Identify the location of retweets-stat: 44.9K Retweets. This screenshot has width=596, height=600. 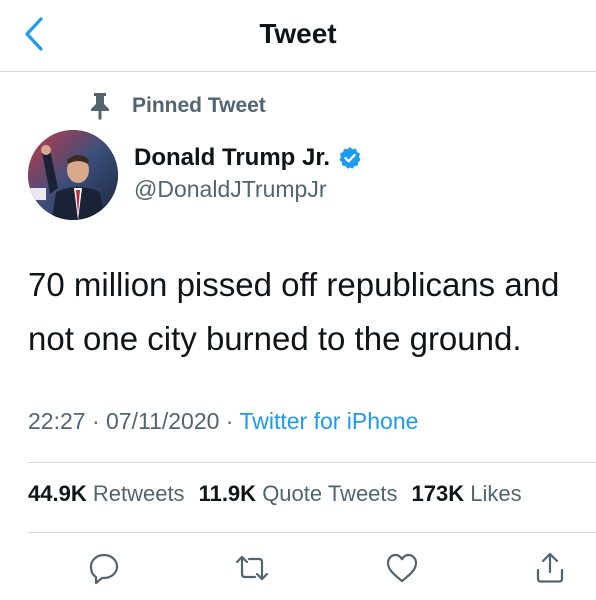
(106, 493).